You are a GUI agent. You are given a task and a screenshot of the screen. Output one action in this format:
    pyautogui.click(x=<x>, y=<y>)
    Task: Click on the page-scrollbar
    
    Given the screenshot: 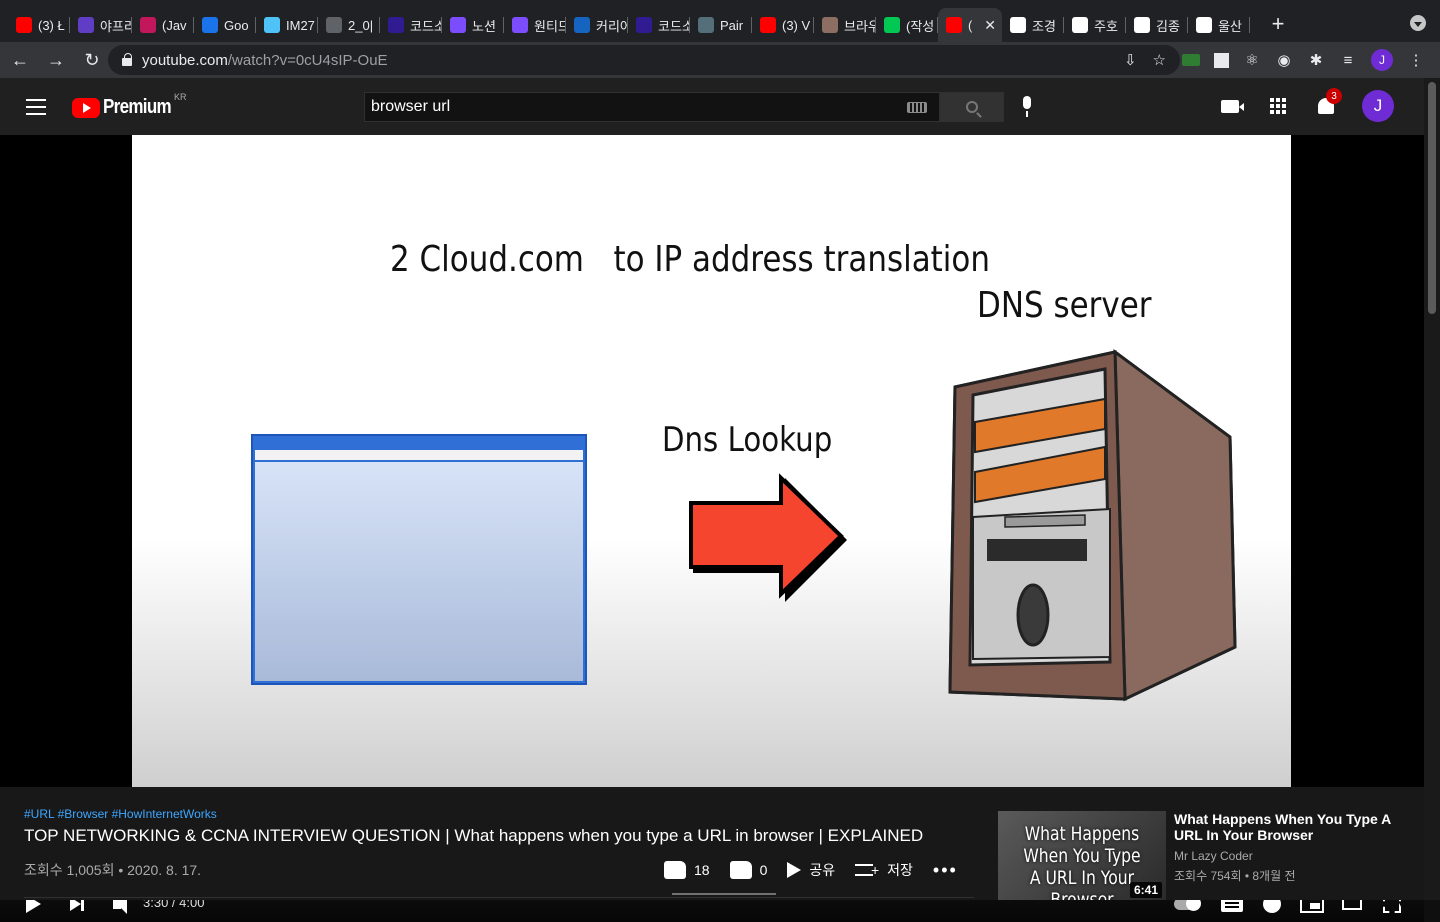 What is the action you would take?
    pyautogui.click(x=1432, y=489)
    